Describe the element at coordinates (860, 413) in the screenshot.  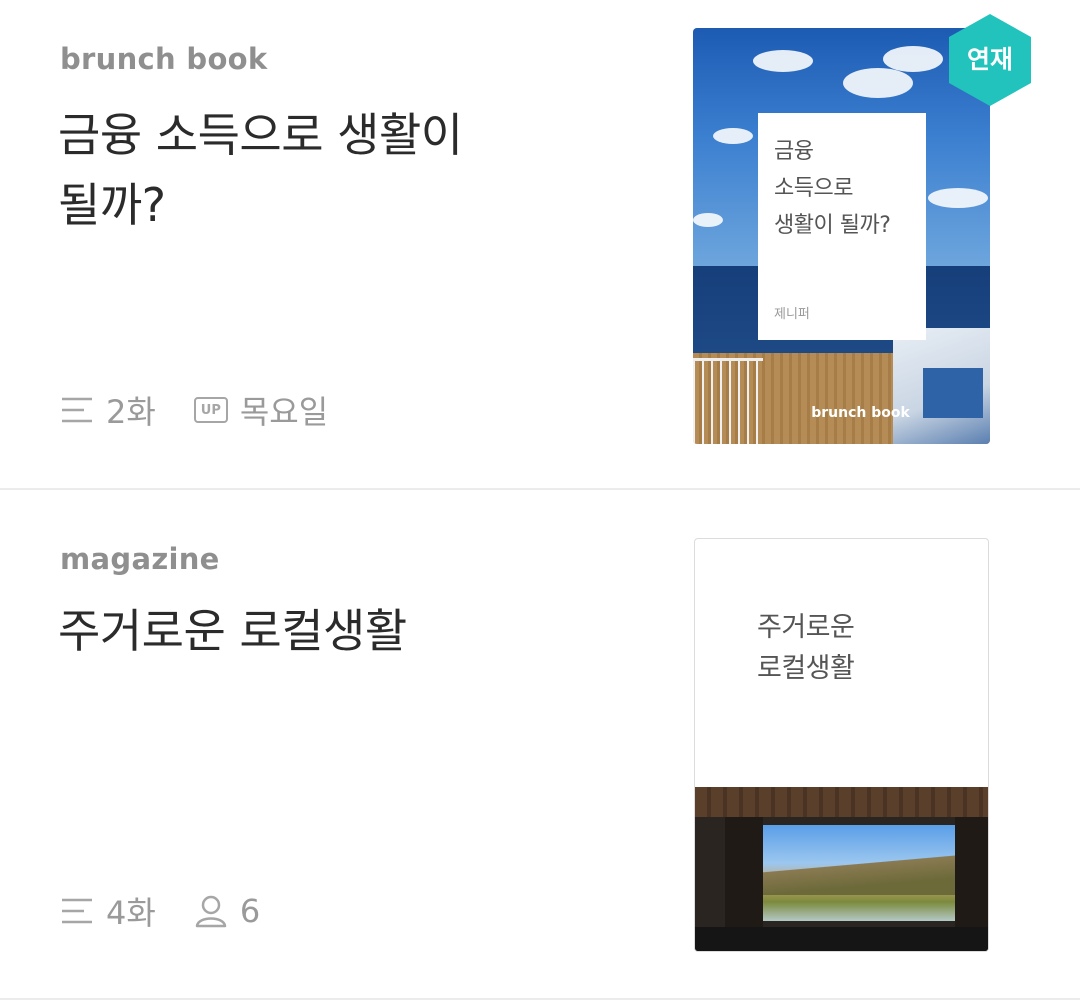
I see `brunch-book-logo: brunch book` at that location.